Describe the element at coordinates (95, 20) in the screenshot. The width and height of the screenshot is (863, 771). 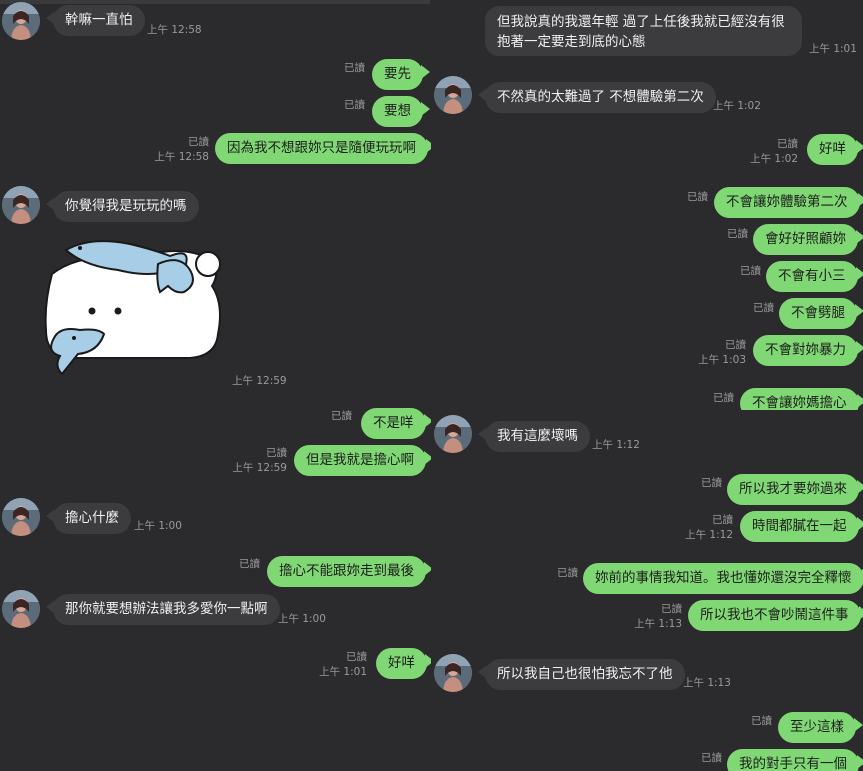
I see `message-bubble-incoming: 幹嘛一直怕` at that location.